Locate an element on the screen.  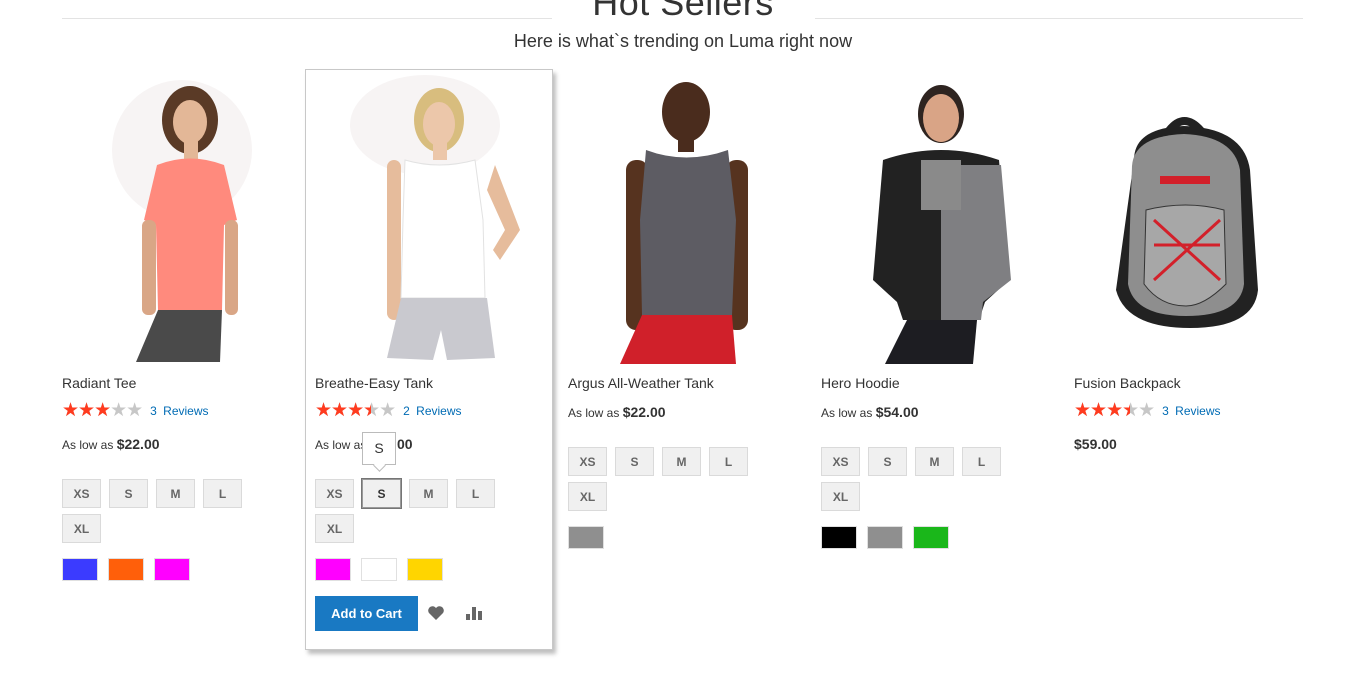
add-to-cart-button: Add to Cart is located at coordinates (366, 613).